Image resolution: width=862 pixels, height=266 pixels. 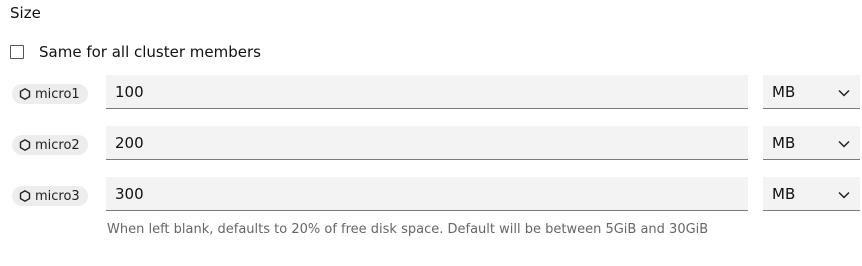 I want to click on size-input-value: 100, so click(x=129, y=91).